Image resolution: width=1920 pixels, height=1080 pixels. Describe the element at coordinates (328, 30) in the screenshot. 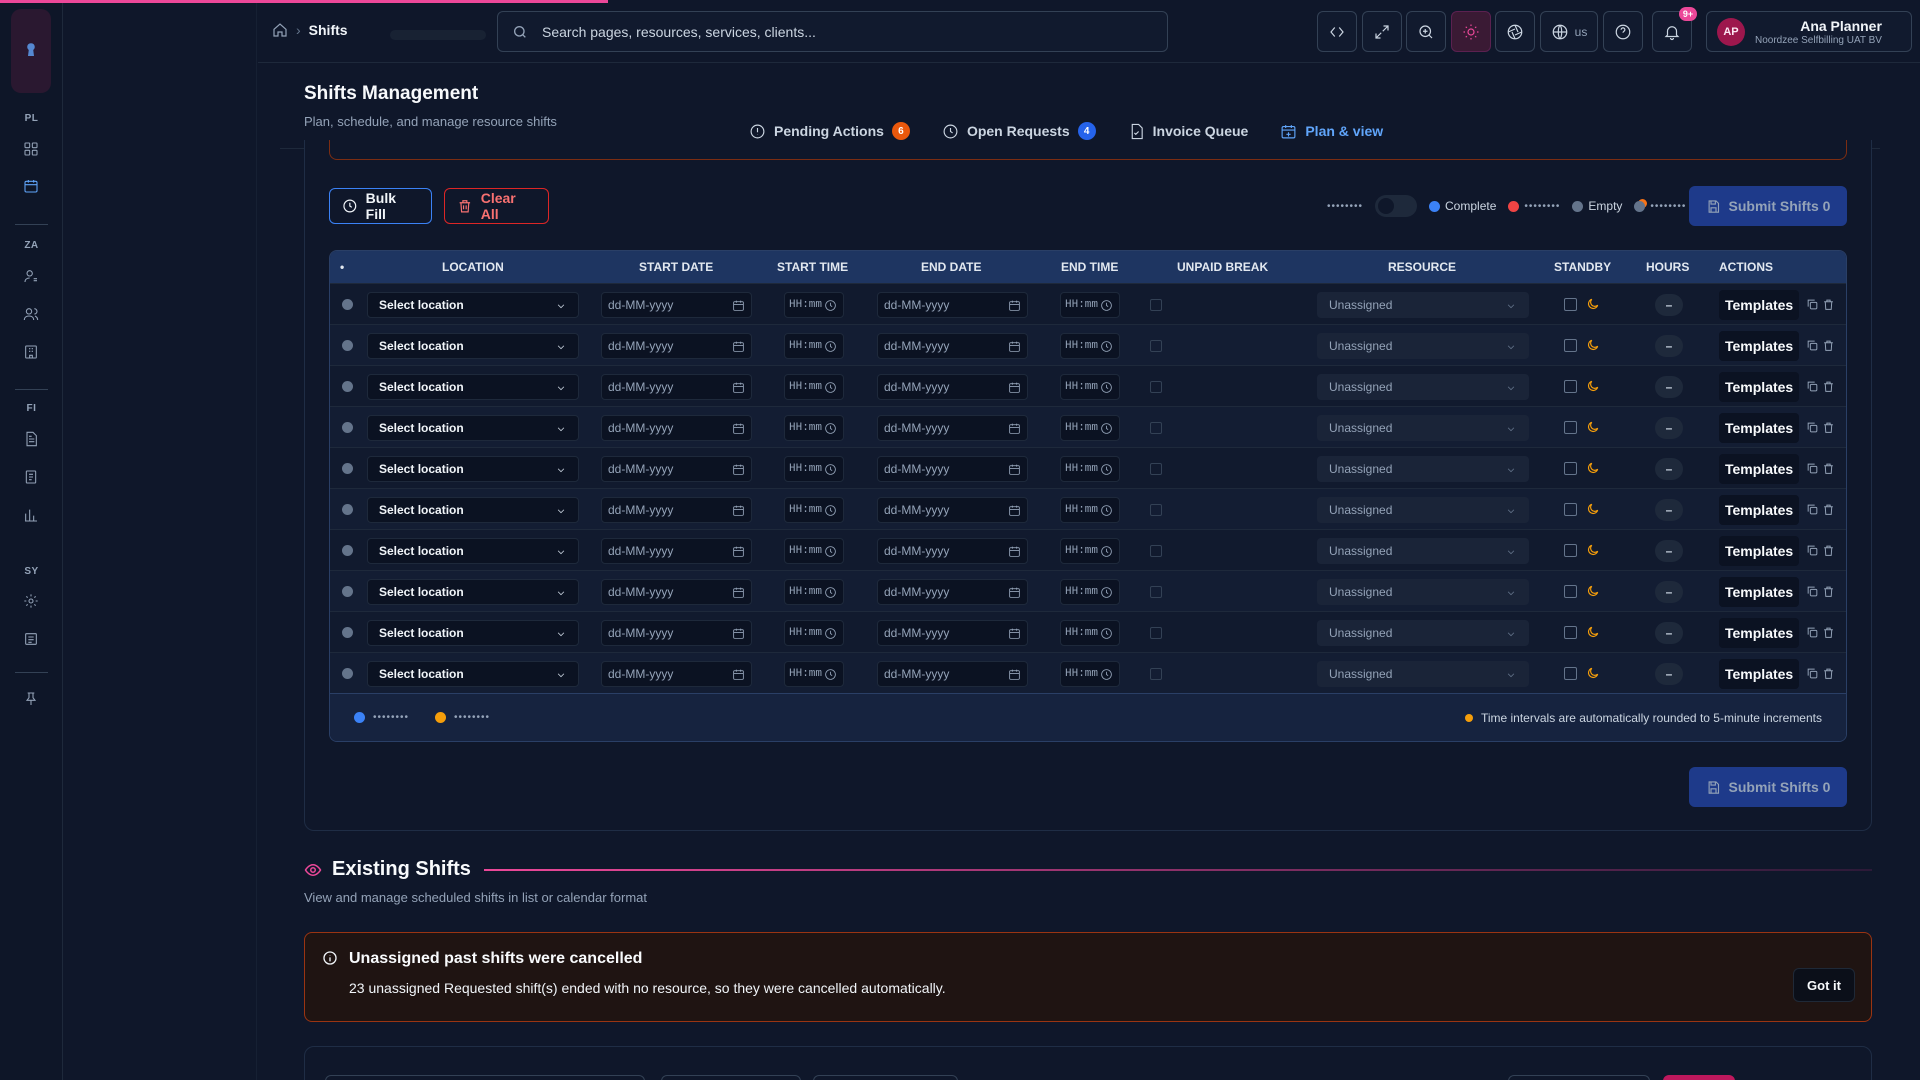

I see `breadcrumb-current: Shifts` at that location.